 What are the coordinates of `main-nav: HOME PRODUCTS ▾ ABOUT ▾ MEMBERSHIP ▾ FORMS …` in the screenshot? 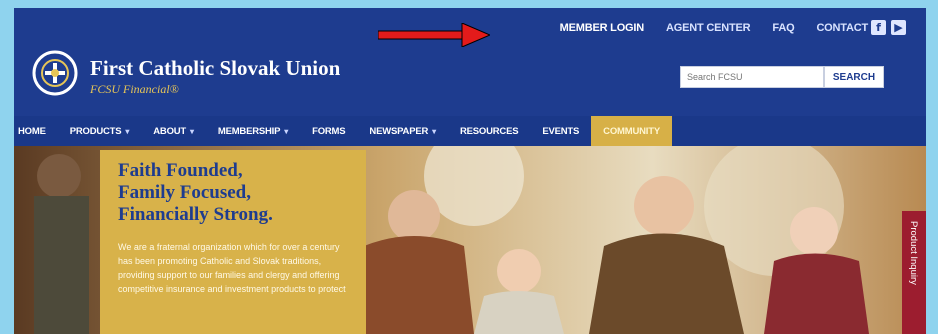 It's located at (470, 131).